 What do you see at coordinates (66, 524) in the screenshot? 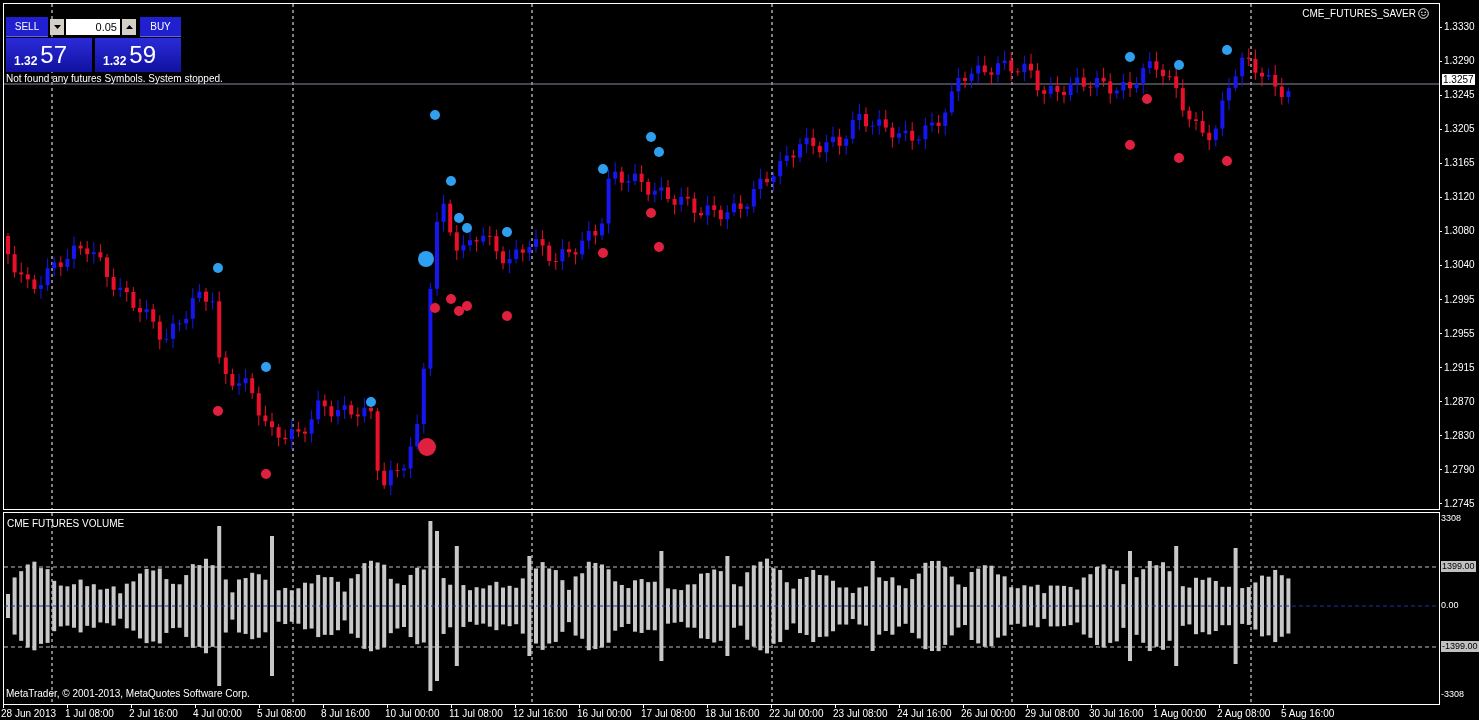
I see `indicator-title: CME FUTURES VOLUME` at bounding box center [66, 524].